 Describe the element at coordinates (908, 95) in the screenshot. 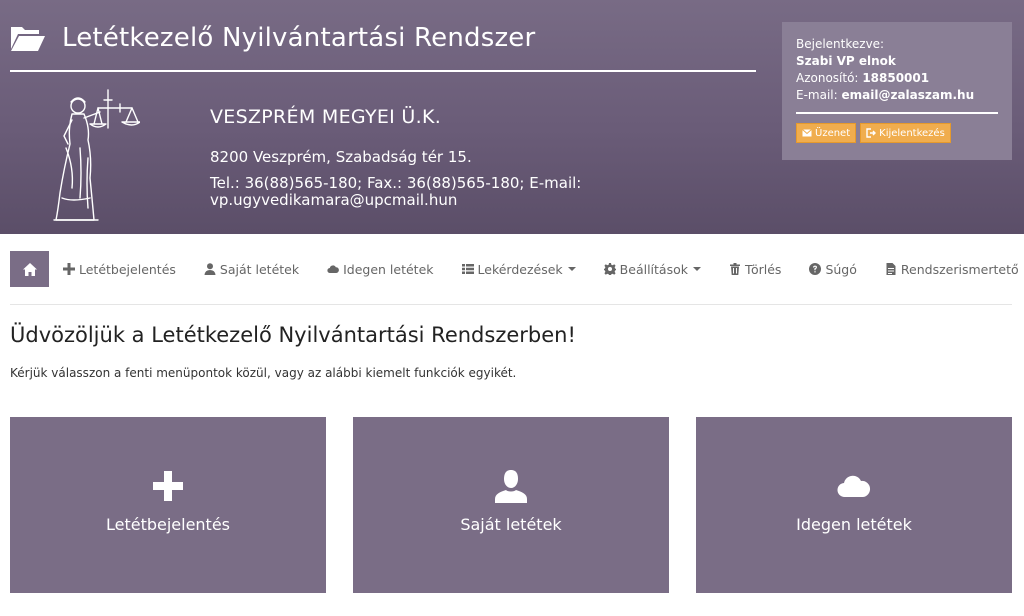

I see `user-email-value: email@zalaszam.hu` at that location.